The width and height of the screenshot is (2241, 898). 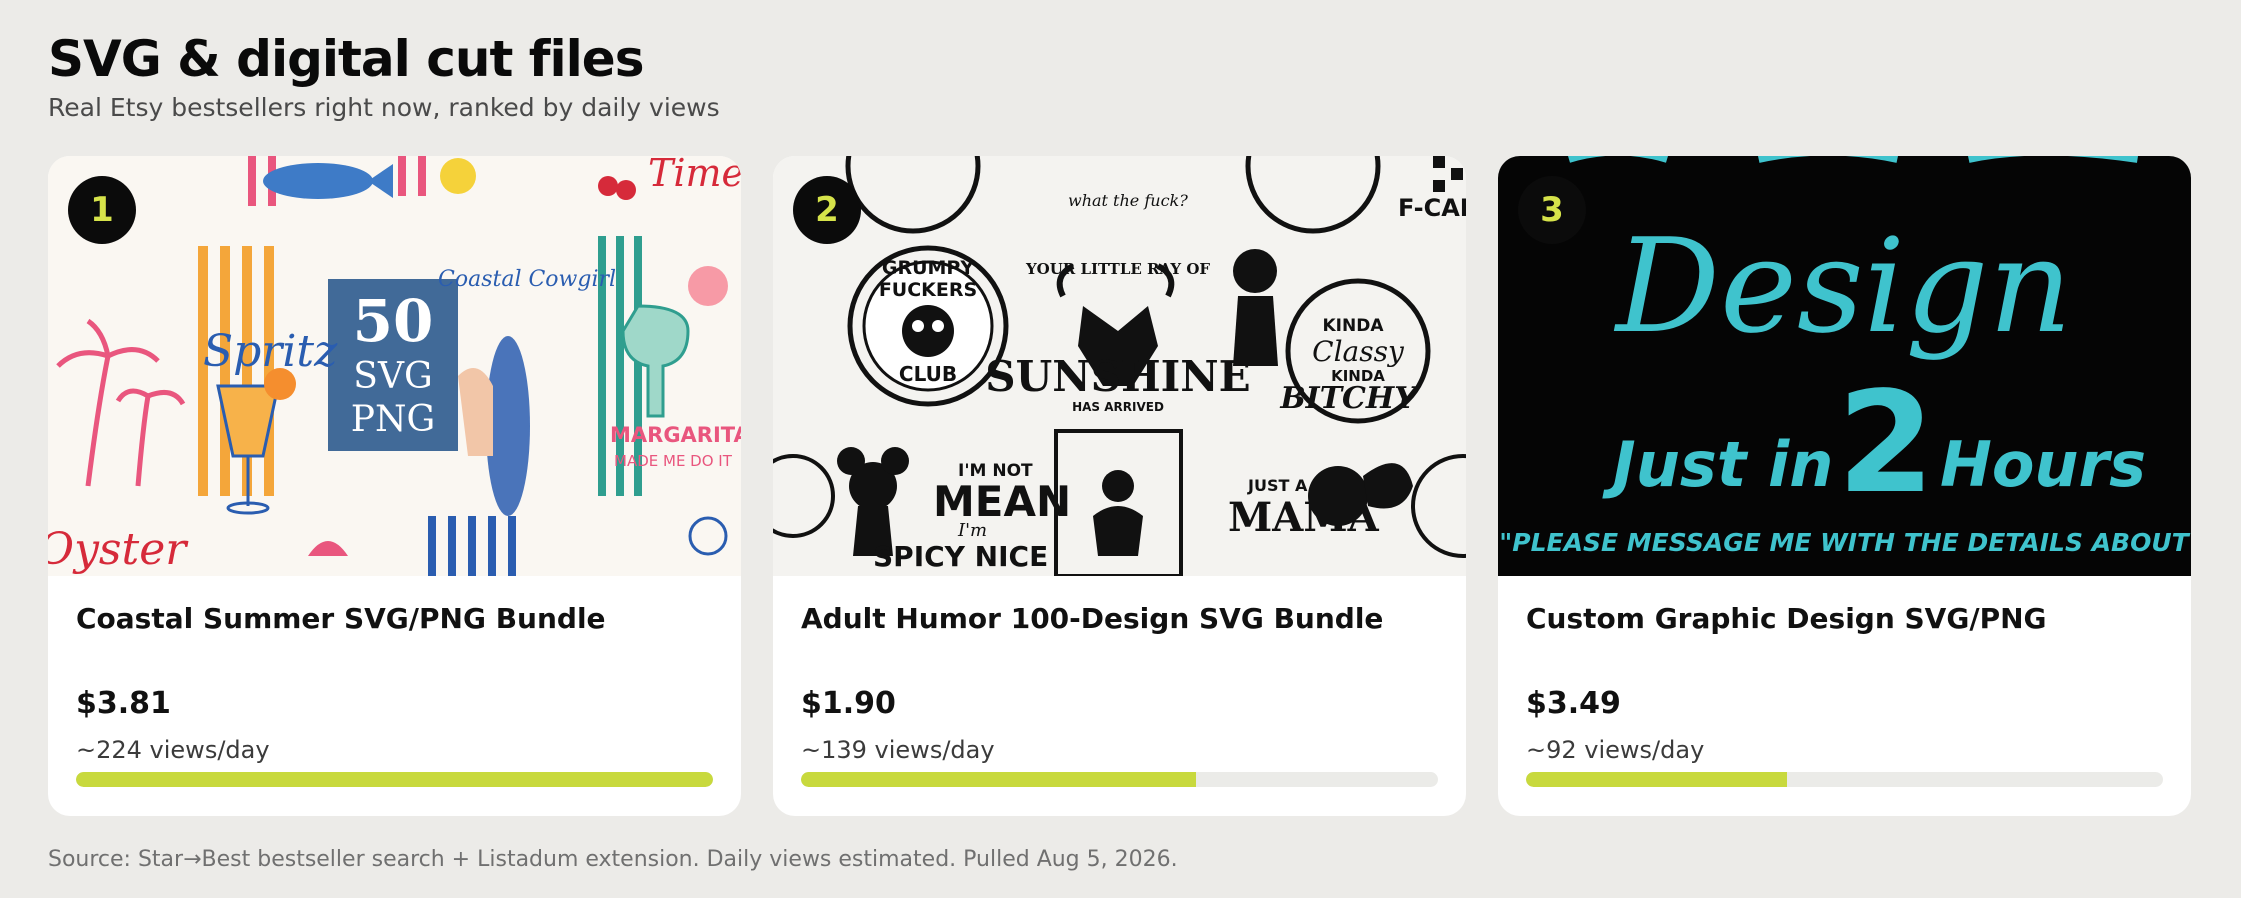 What do you see at coordinates (960, 556) in the screenshot?
I see `thumb-spicy: SPICY NICE` at bounding box center [960, 556].